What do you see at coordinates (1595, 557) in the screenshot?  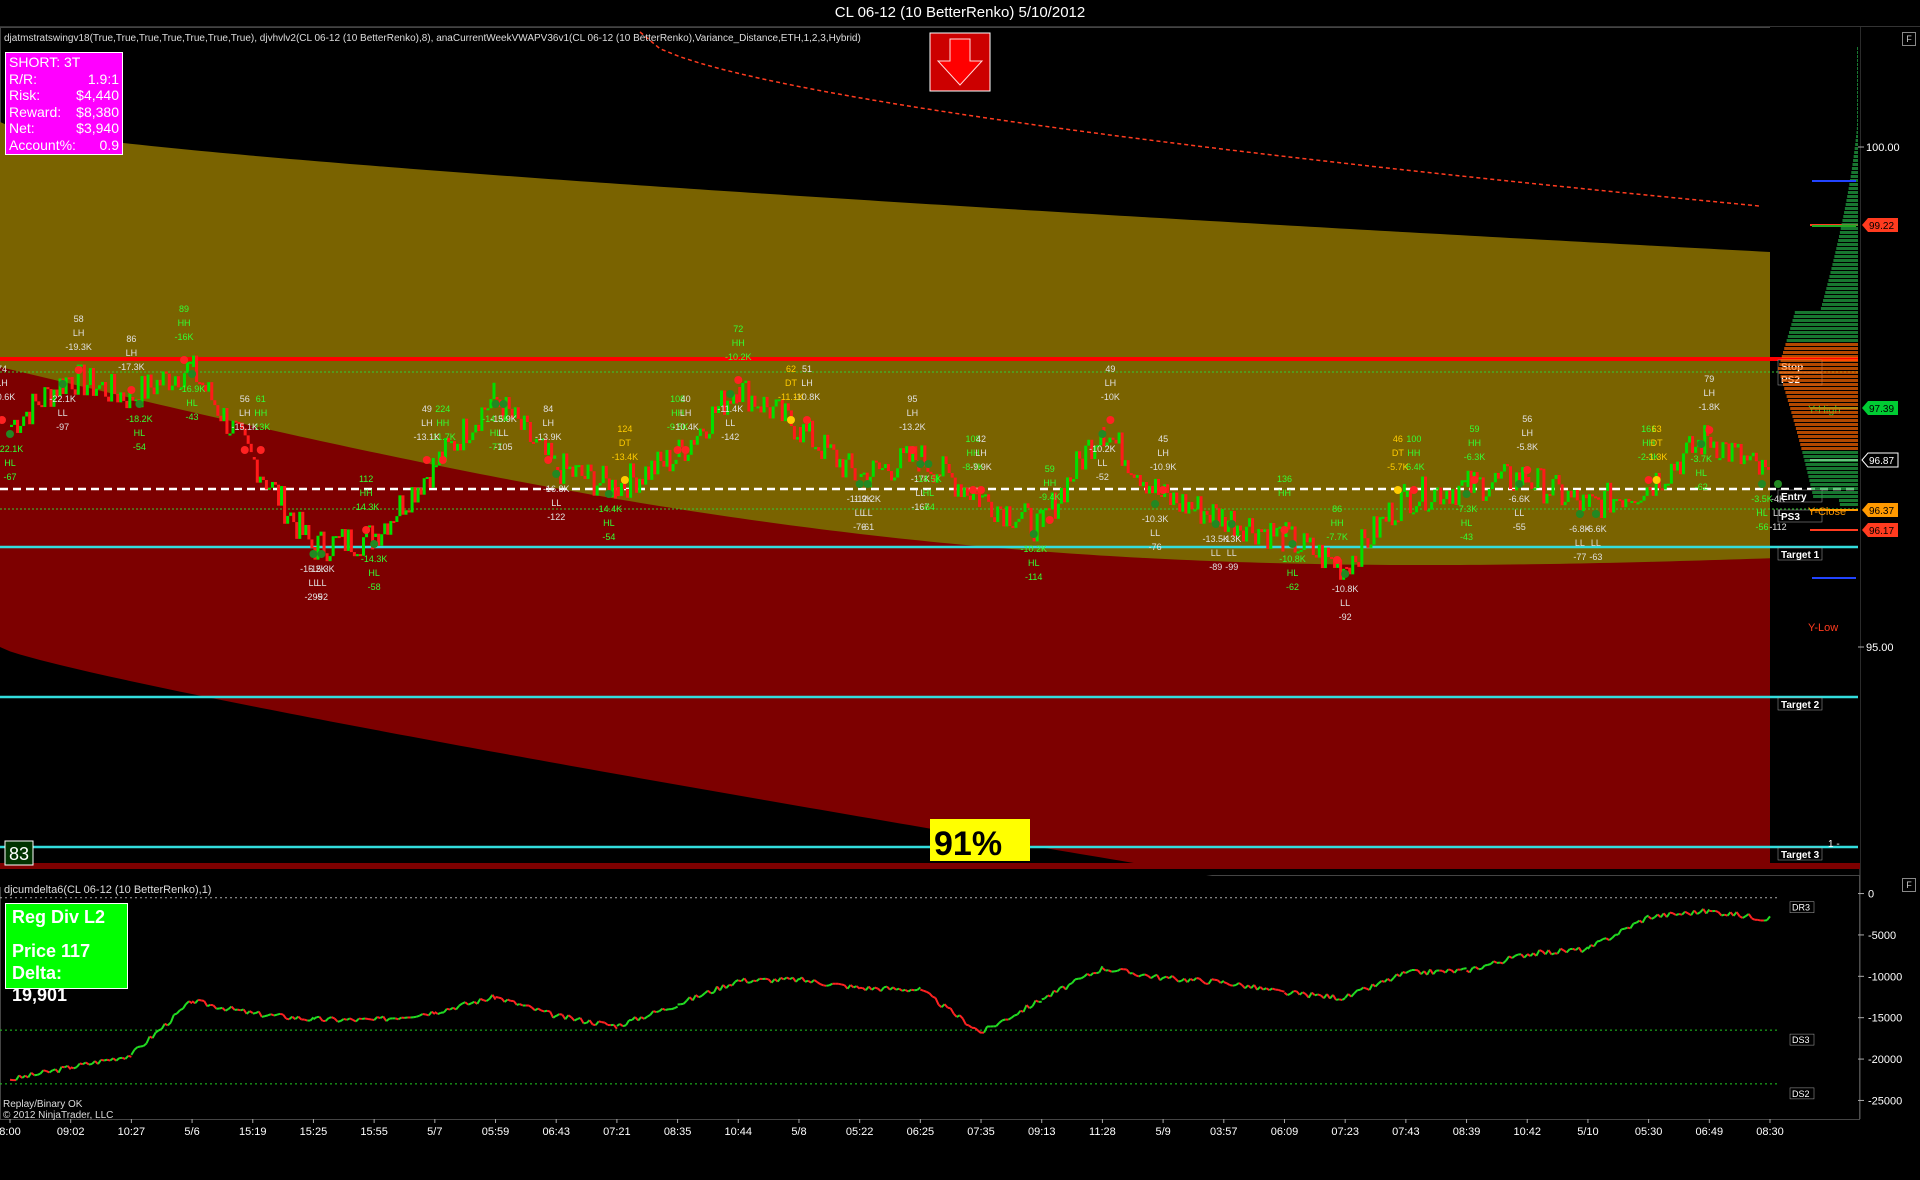 I see `swing-label: -63` at bounding box center [1595, 557].